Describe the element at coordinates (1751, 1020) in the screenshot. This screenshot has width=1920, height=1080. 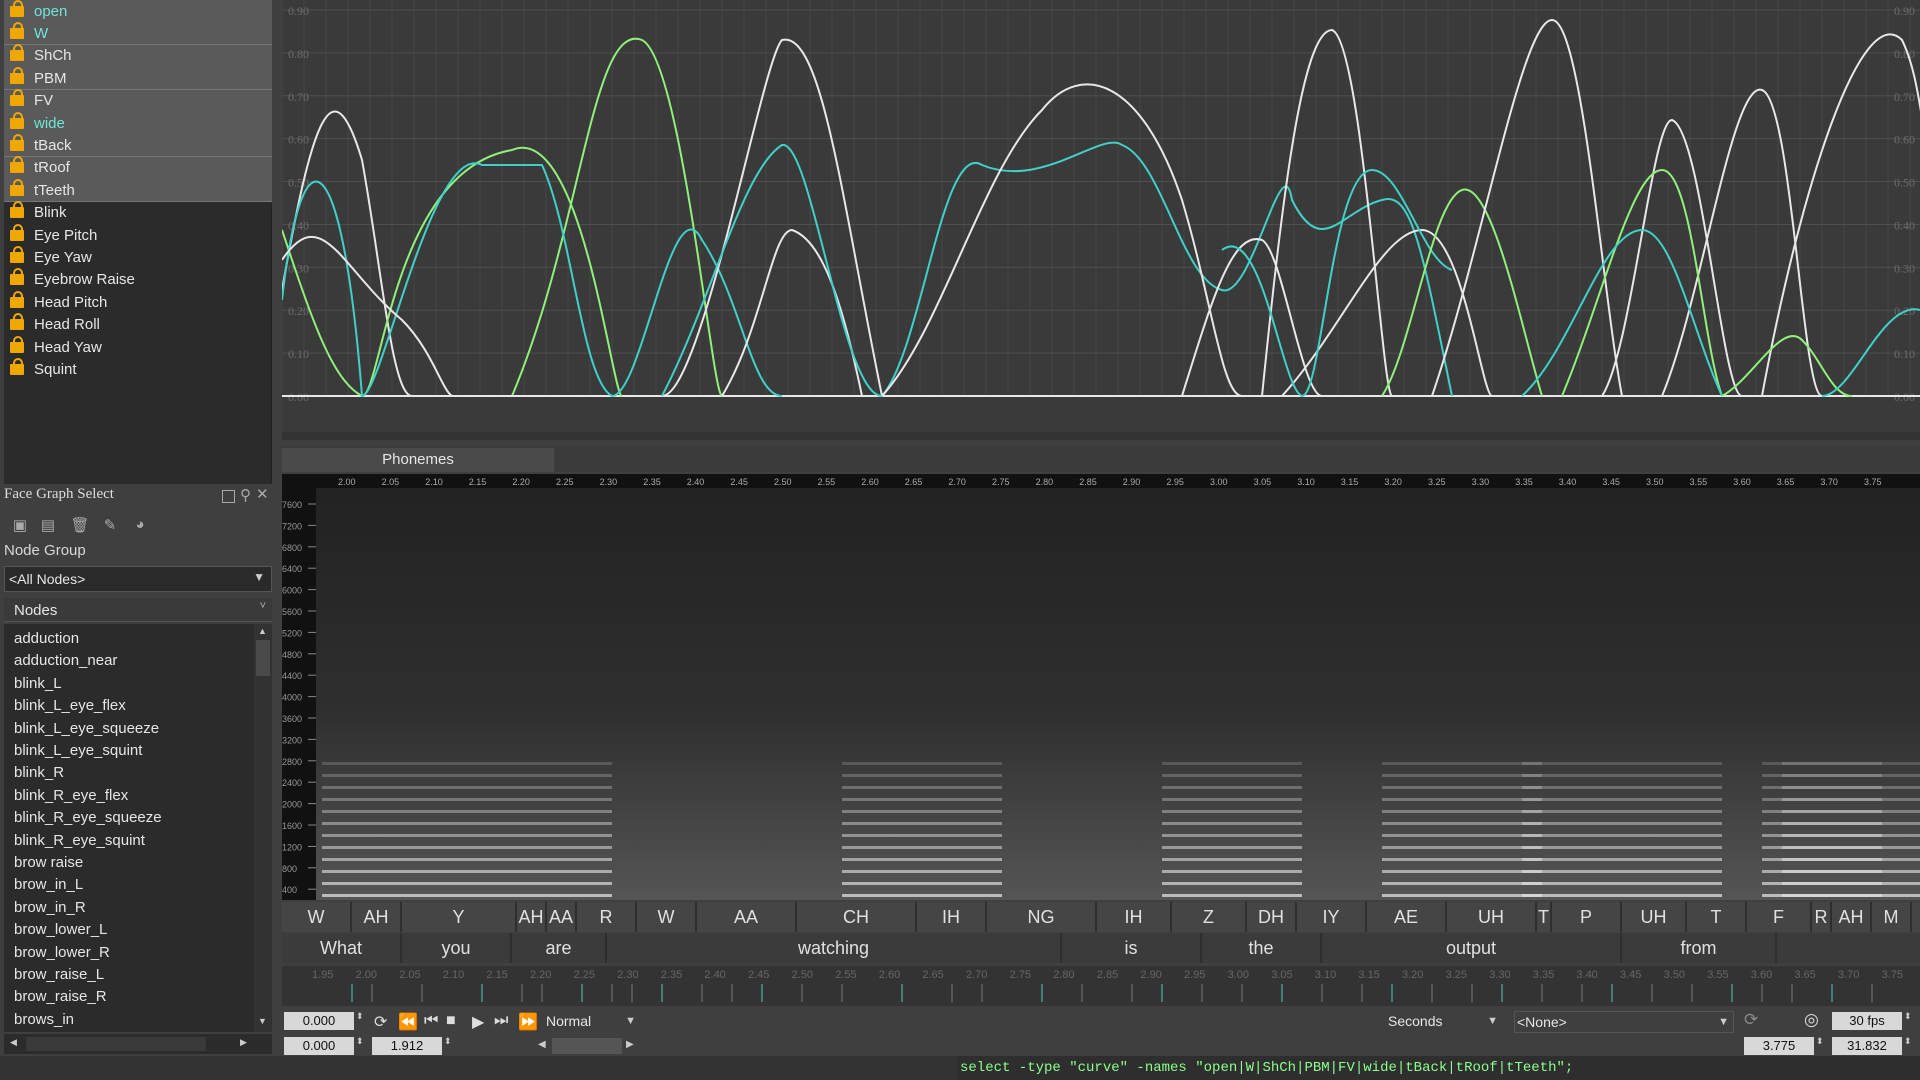
I see `sync-icon: ⟳` at that location.